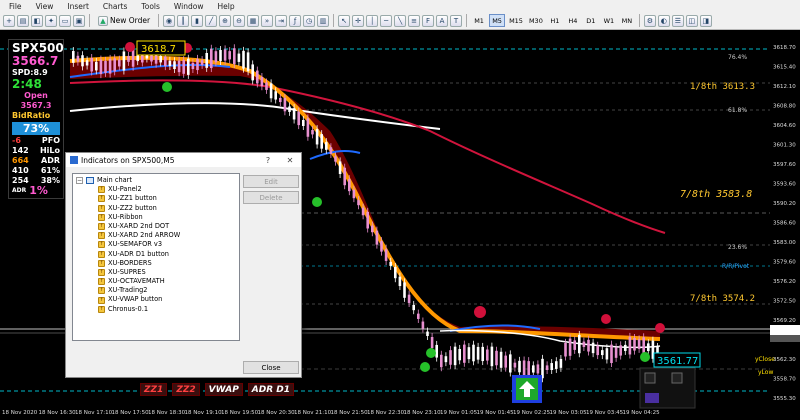  I want to click on extra-tool-icon: ◐, so click(663, 20).